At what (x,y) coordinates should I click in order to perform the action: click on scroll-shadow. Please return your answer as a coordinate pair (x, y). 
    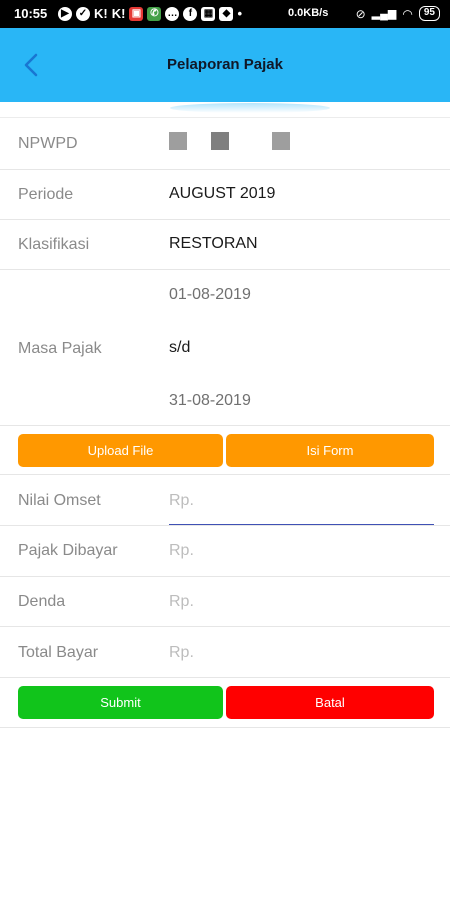
    Looking at the image, I should click on (250, 108).